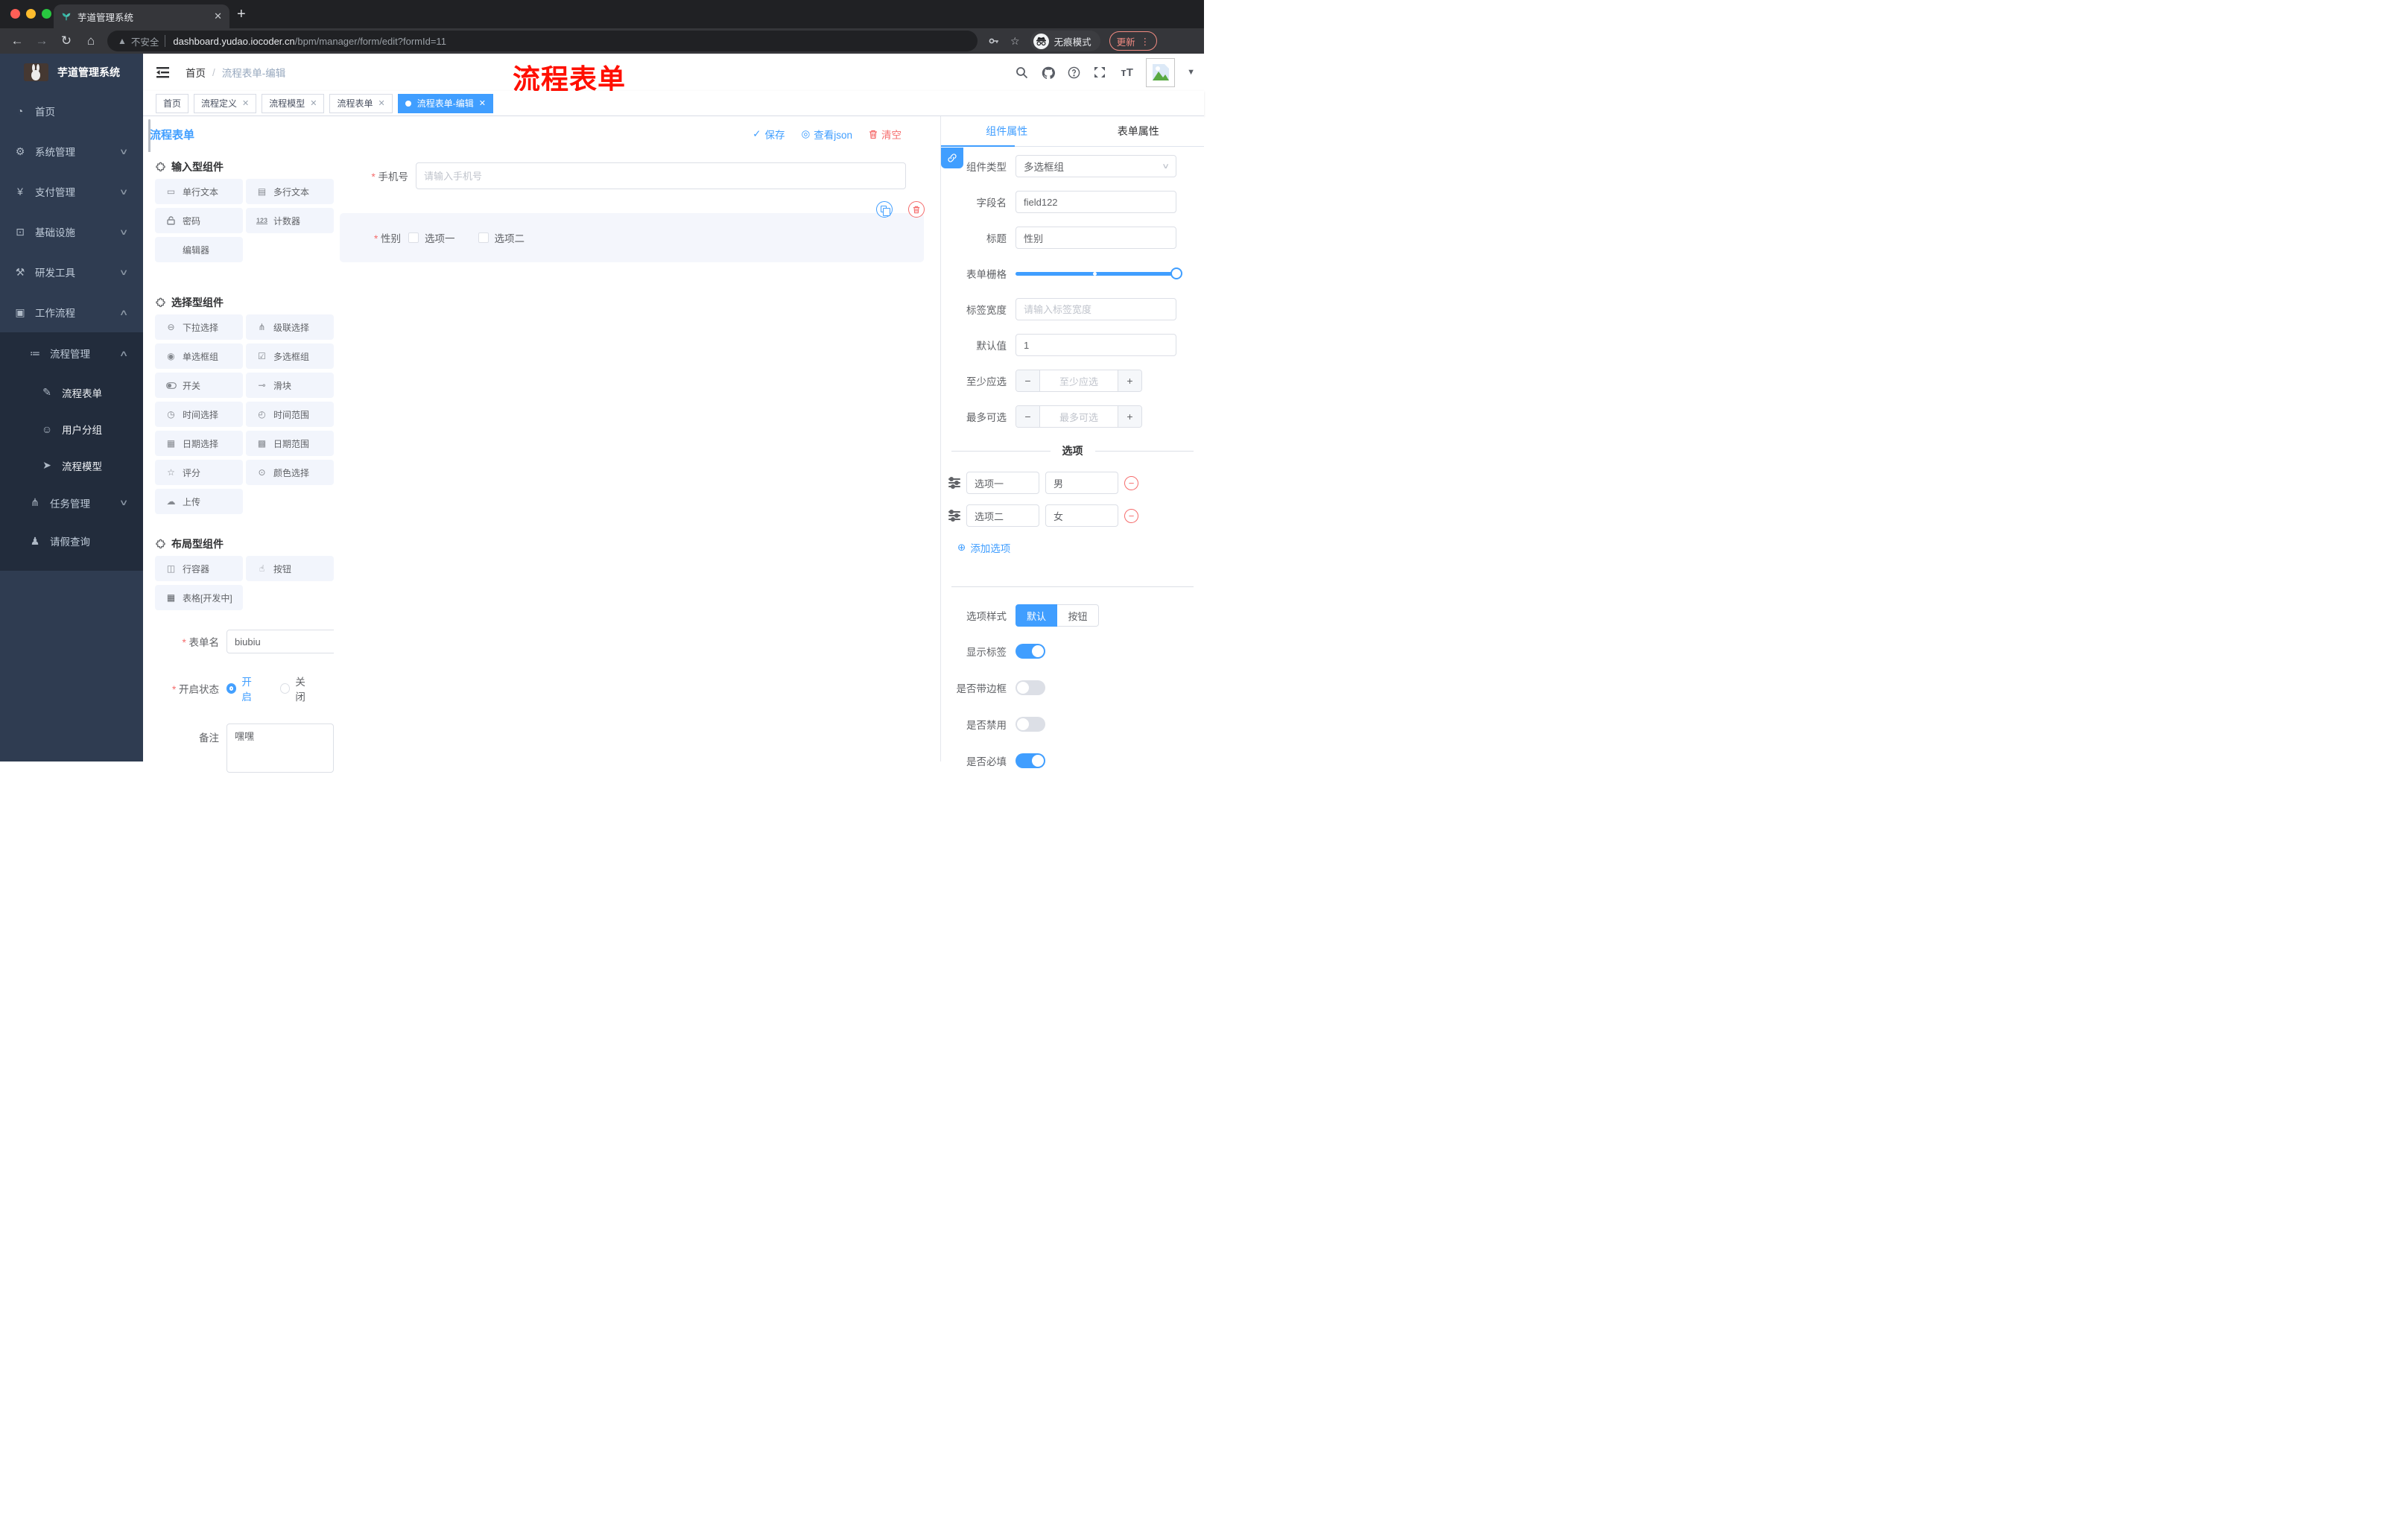 The height and width of the screenshot is (1523, 2408). I want to click on add-option-link: ⊕ 添加选项, so click(1080, 547).